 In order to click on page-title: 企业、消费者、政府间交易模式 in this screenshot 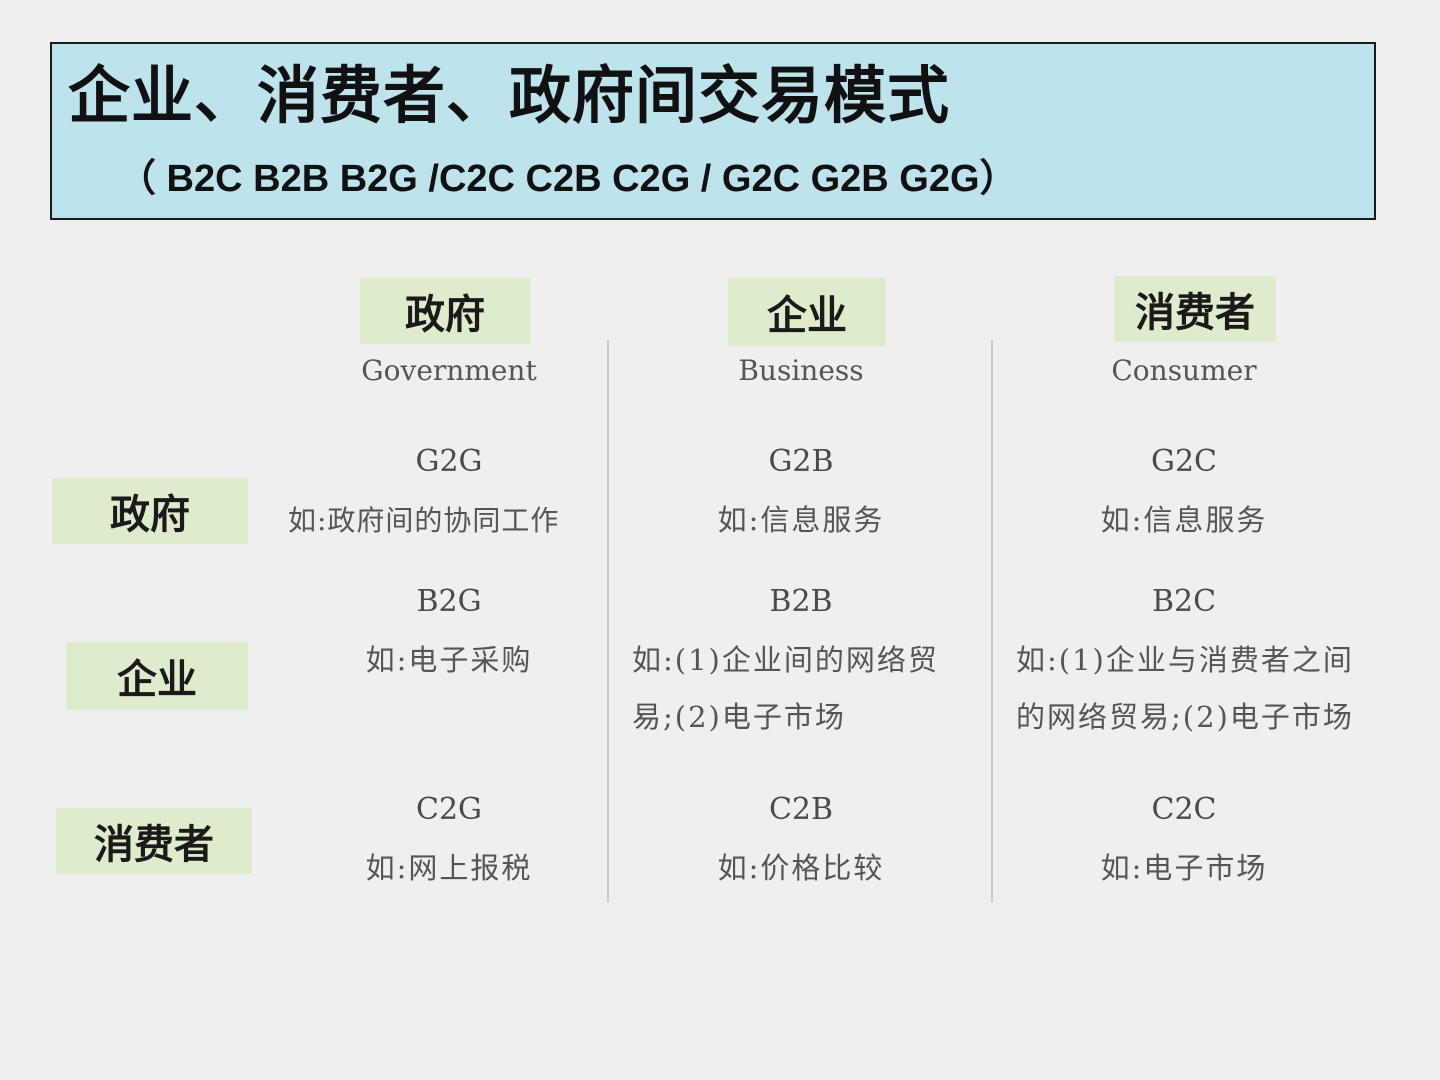, I will do `click(509, 95)`.